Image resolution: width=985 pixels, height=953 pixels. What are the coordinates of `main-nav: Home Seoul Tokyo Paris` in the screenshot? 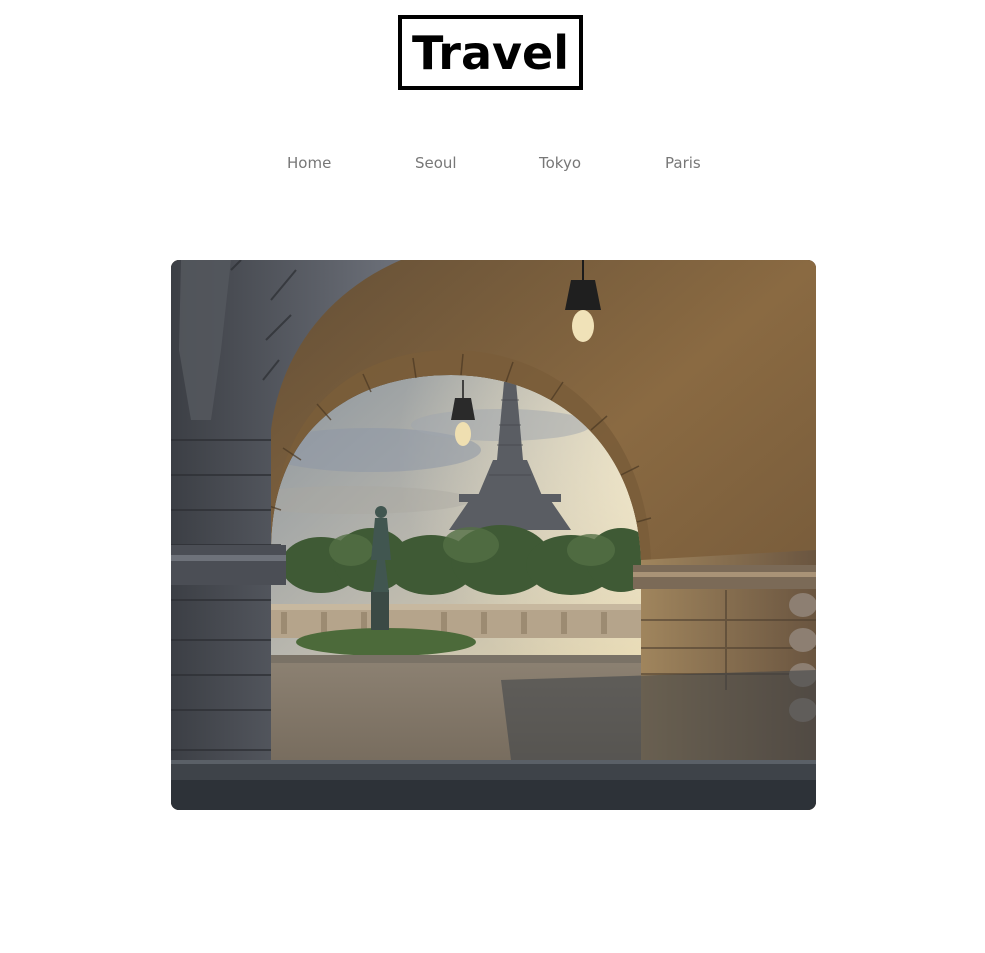 It's located at (492, 164).